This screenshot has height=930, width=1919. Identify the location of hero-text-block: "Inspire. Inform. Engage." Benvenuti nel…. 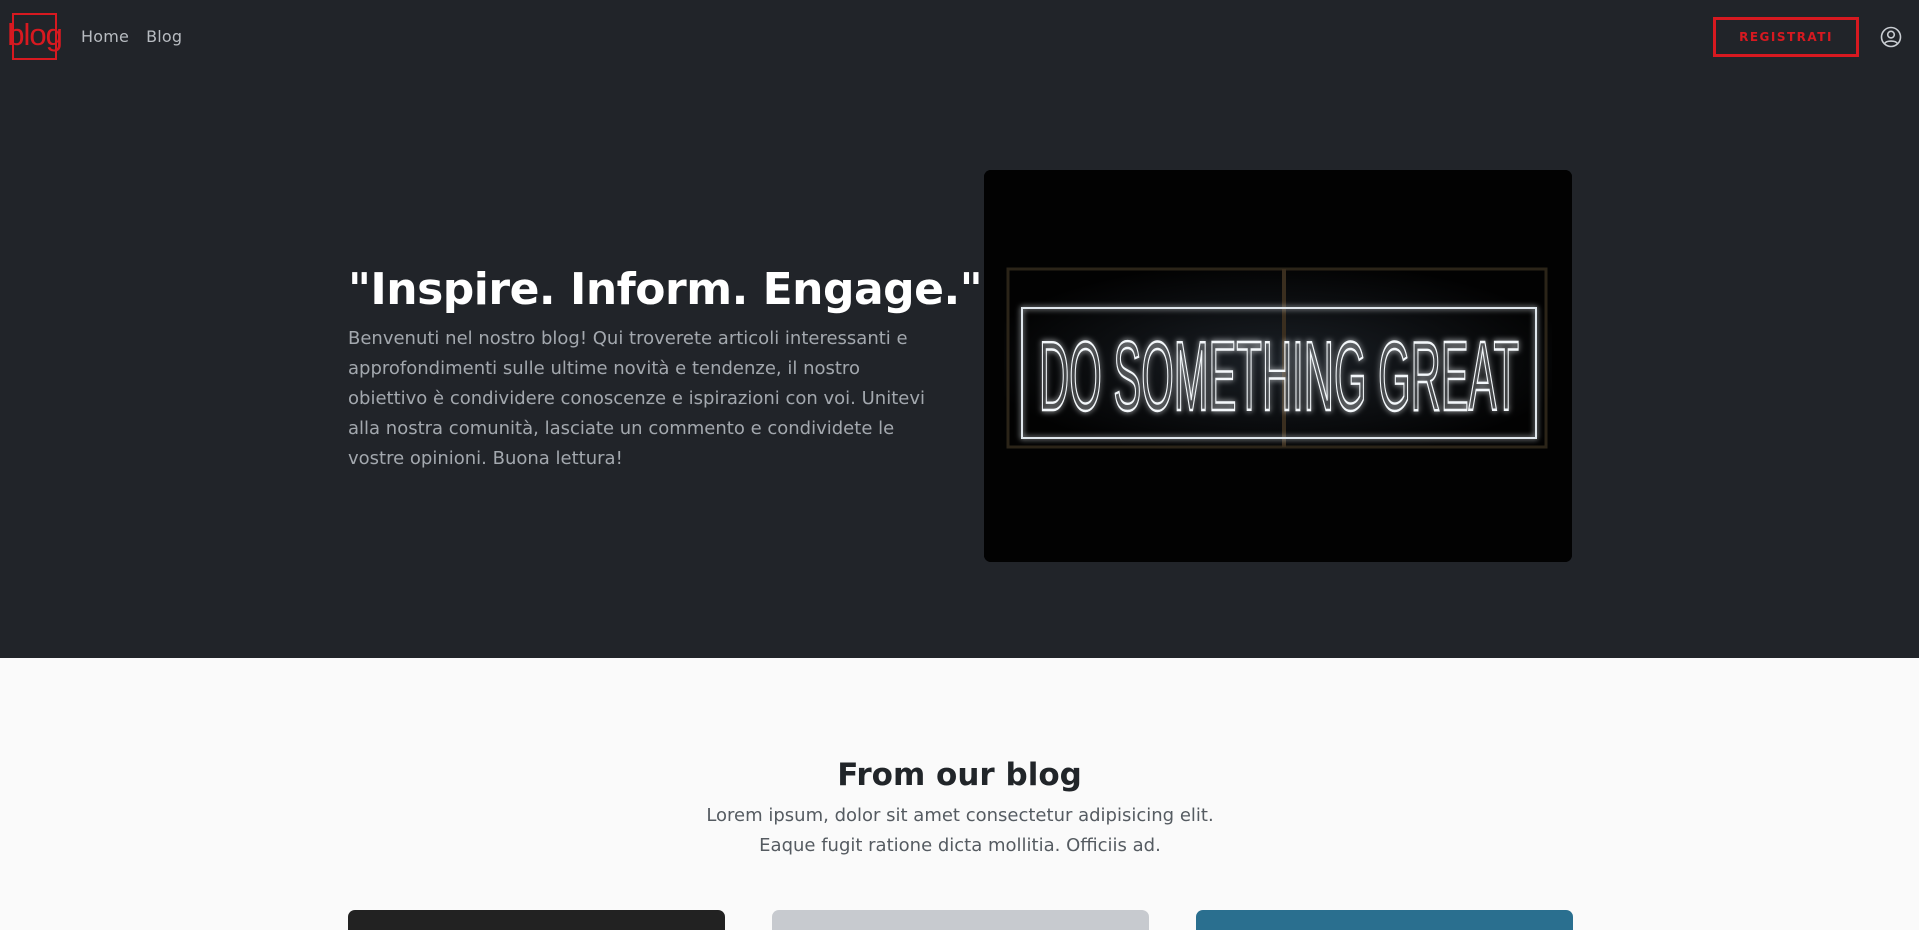
(665, 368).